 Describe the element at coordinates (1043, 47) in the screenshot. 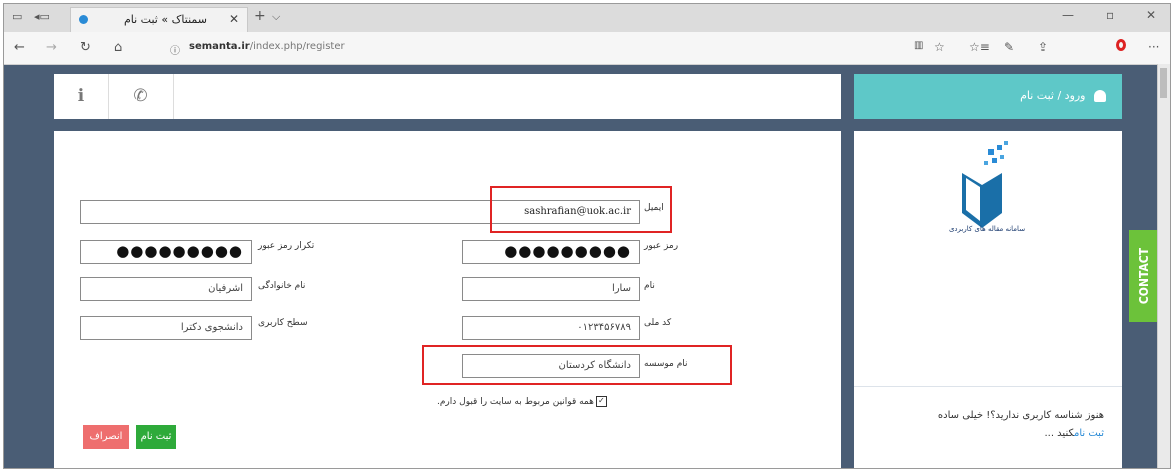

I see `share-icon: ⇪` at that location.